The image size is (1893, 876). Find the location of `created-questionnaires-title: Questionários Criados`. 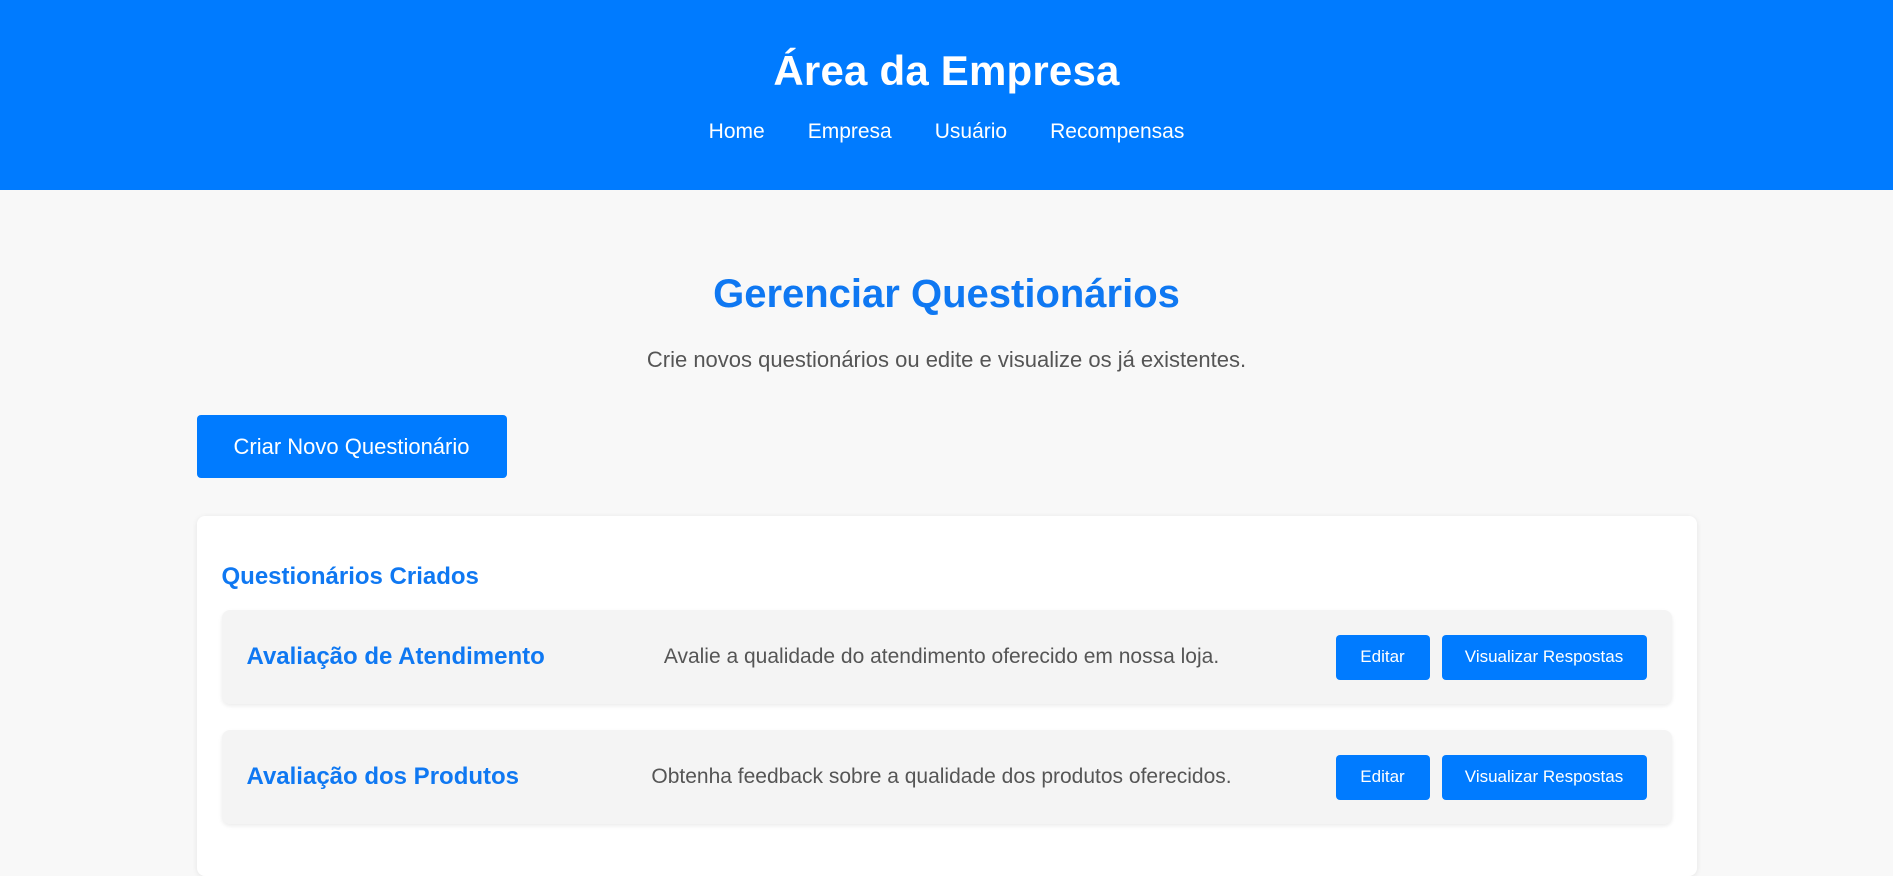

created-questionnaires-title: Questionários Criados is located at coordinates (350, 576).